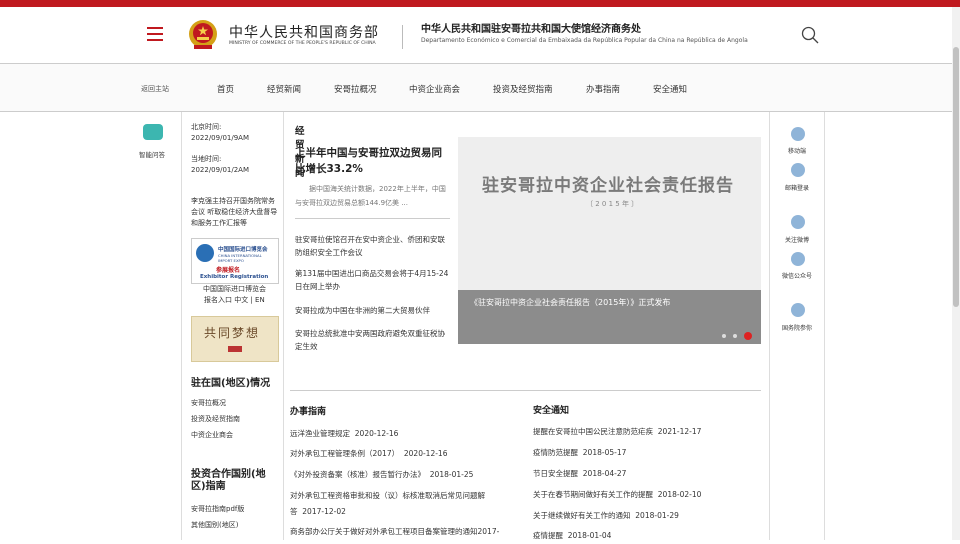  Describe the element at coordinates (402, 504) in the screenshot. I see `guide-row: 对外承包工程资格审批和投（议）标核准取消后常见问题解答 2017-12-02` at that location.